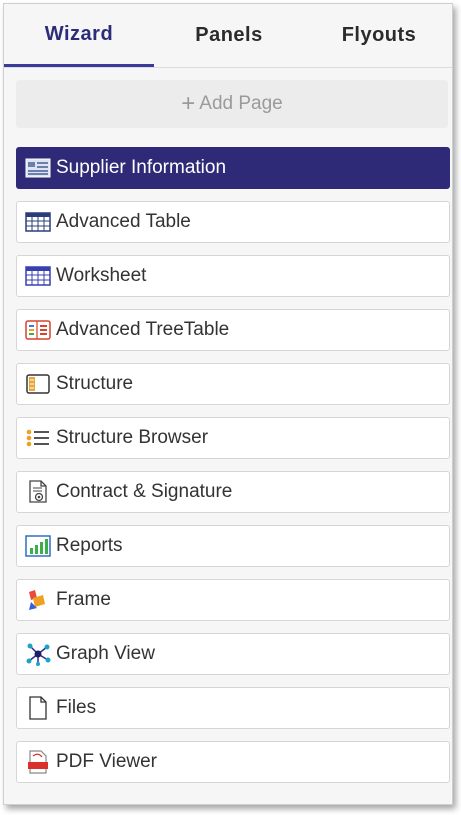  I want to click on list-item-structure-browser: Structure Browser, so click(233, 438).